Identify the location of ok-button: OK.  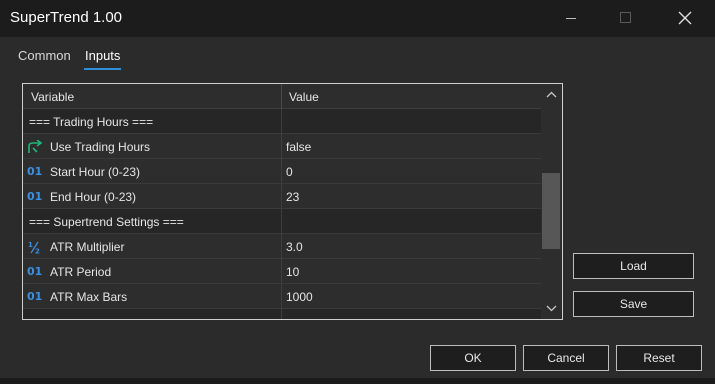
(473, 358).